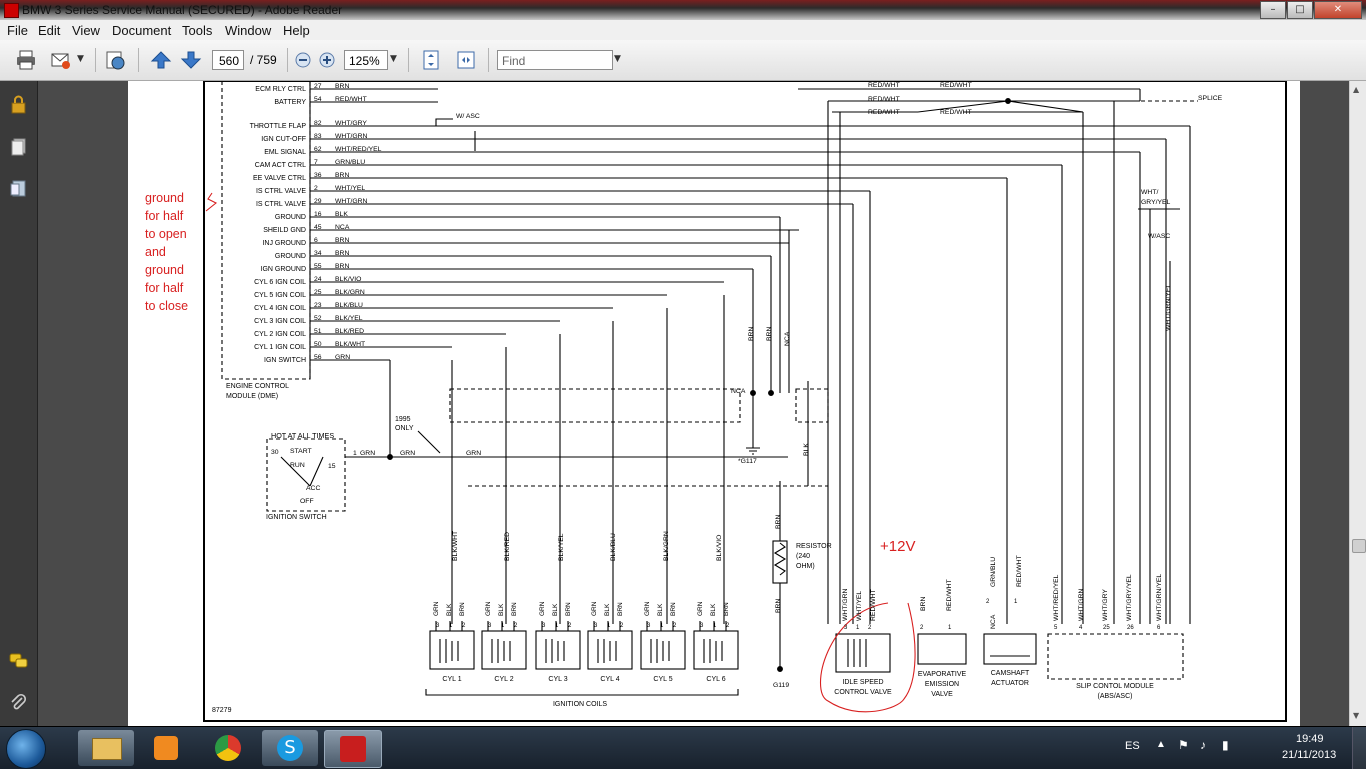 Image resolution: width=1366 pixels, height=769 pixels. I want to click on show-desktop-button, so click(1359, 748).